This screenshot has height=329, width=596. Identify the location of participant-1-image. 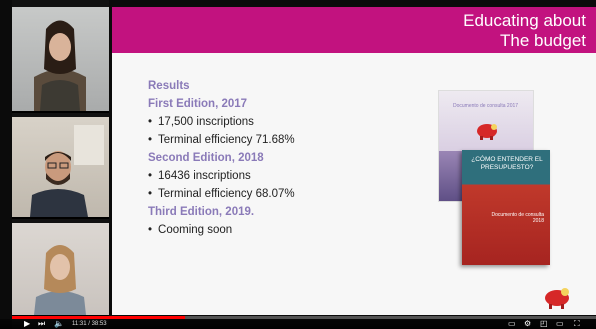
(60, 65).